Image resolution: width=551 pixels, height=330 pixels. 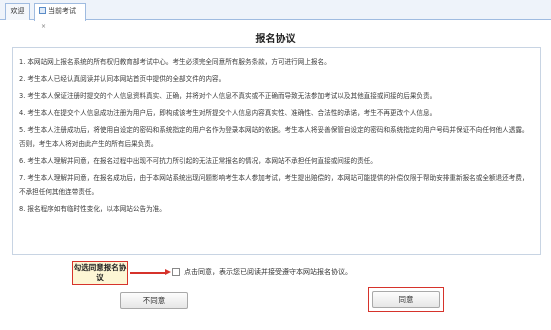 What do you see at coordinates (100, 273) in the screenshot?
I see `instruction-callout: 勾选同意报名协议` at bounding box center [100, 273].